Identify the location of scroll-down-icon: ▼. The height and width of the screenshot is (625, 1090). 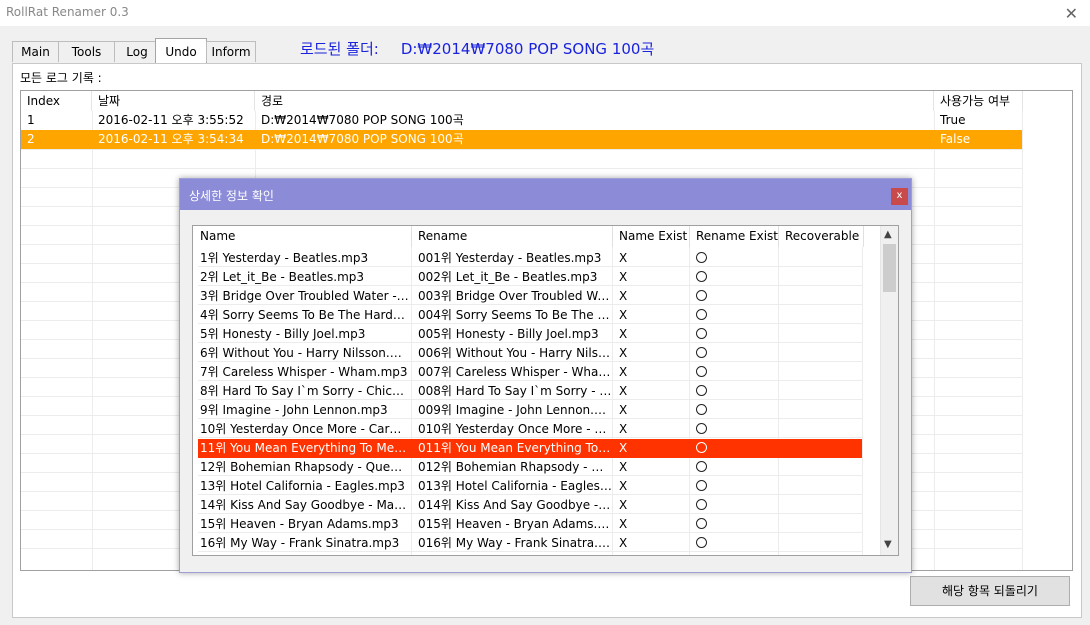
(888, 544).